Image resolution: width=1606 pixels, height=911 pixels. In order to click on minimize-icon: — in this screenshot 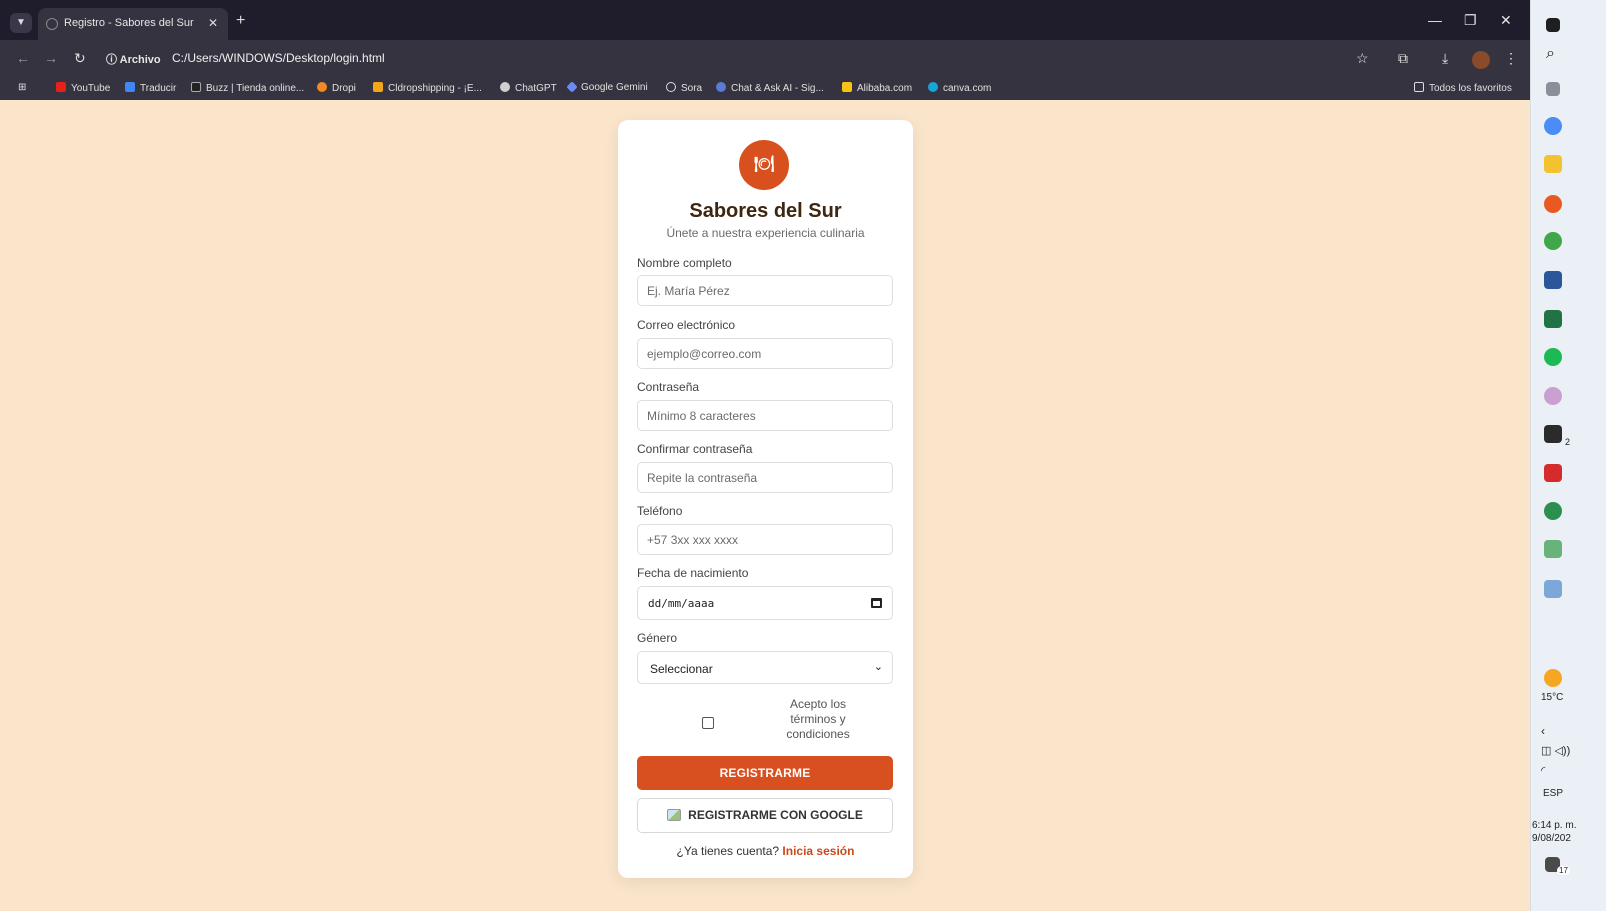, I will do `click(1435, 20)`.